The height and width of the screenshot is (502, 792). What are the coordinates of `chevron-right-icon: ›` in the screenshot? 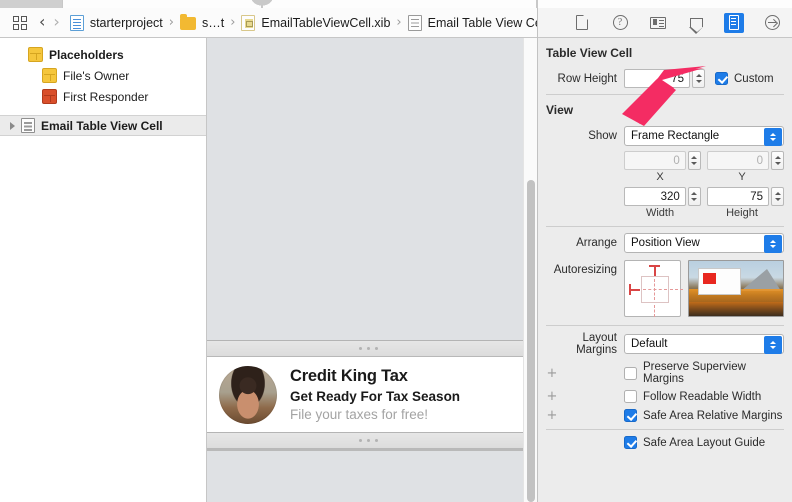 It's located at (56, 22).